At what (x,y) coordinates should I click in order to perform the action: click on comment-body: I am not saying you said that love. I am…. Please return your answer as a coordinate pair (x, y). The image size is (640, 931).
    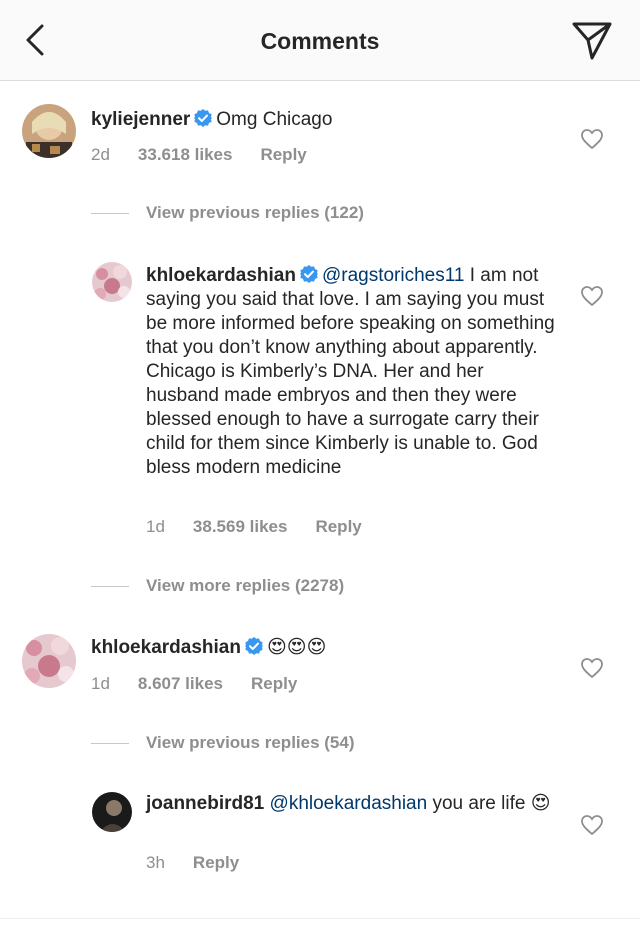
    Looking at the image, I should click on (350, 371).